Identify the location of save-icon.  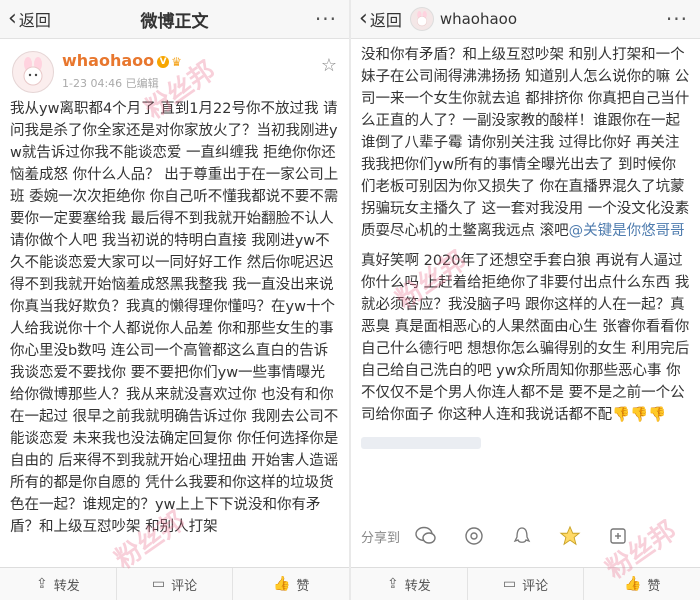
(618, 536).